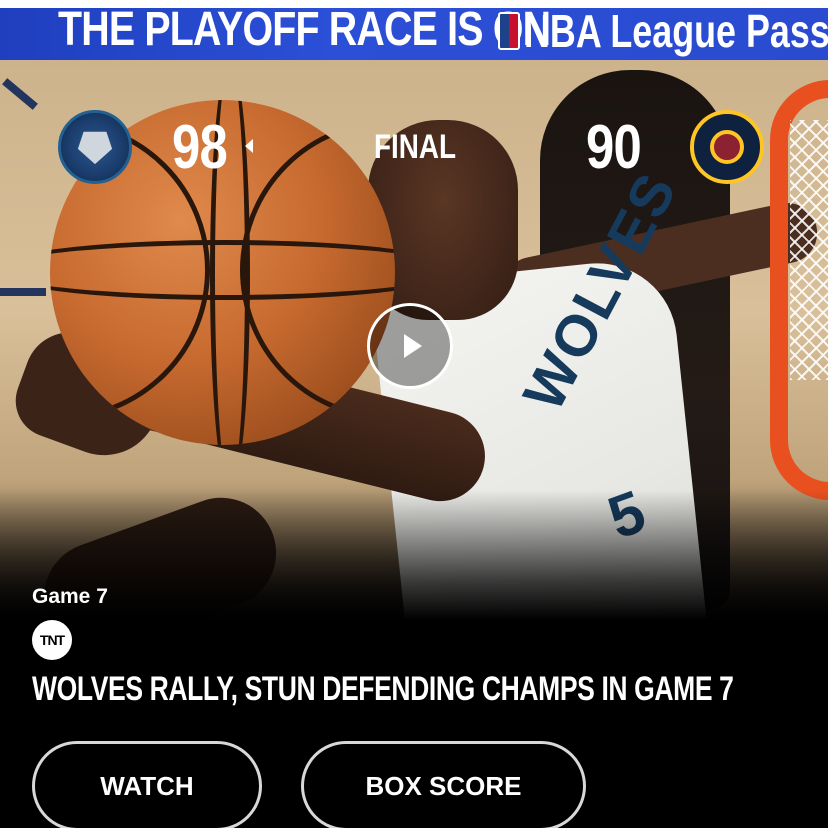 This screenshot has height=828, width=828. What do you see at coordinates (147, 784) in the screenshot?
I see `watch-button: WATCH` at bounding box center [147, 784].